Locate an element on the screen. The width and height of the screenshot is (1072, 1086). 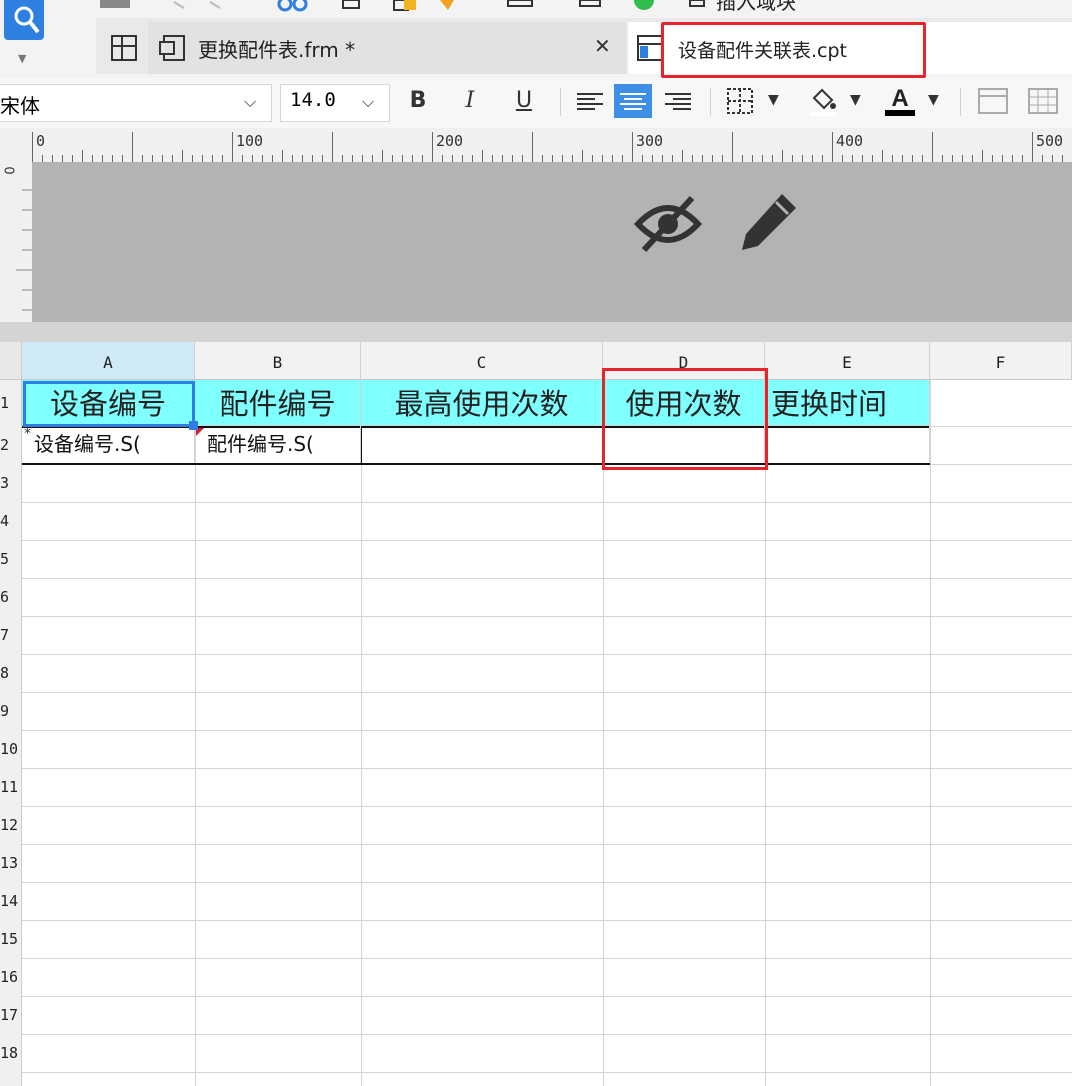
row-header-11: 11 is located at coordinates (11, 787).